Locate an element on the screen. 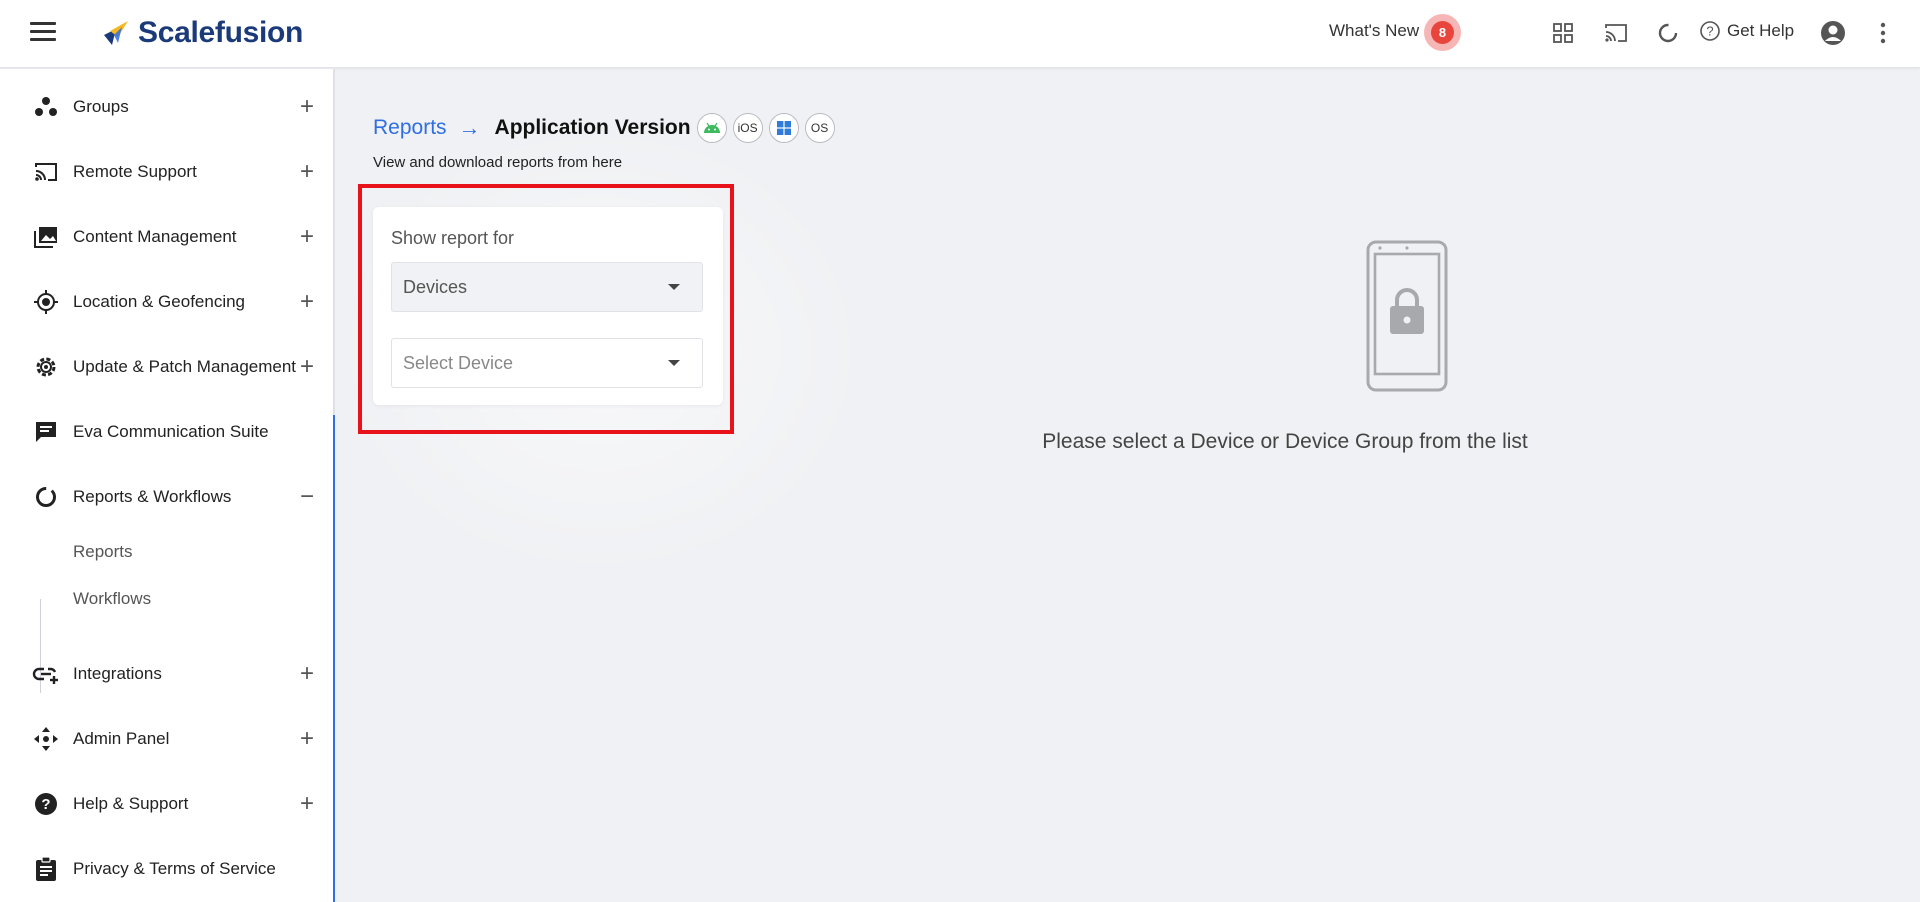 Image resolution: width=1920 pixels, height=902 pixels. sidebar-item-label: Admin Panel is located at coordinates (121, 738).